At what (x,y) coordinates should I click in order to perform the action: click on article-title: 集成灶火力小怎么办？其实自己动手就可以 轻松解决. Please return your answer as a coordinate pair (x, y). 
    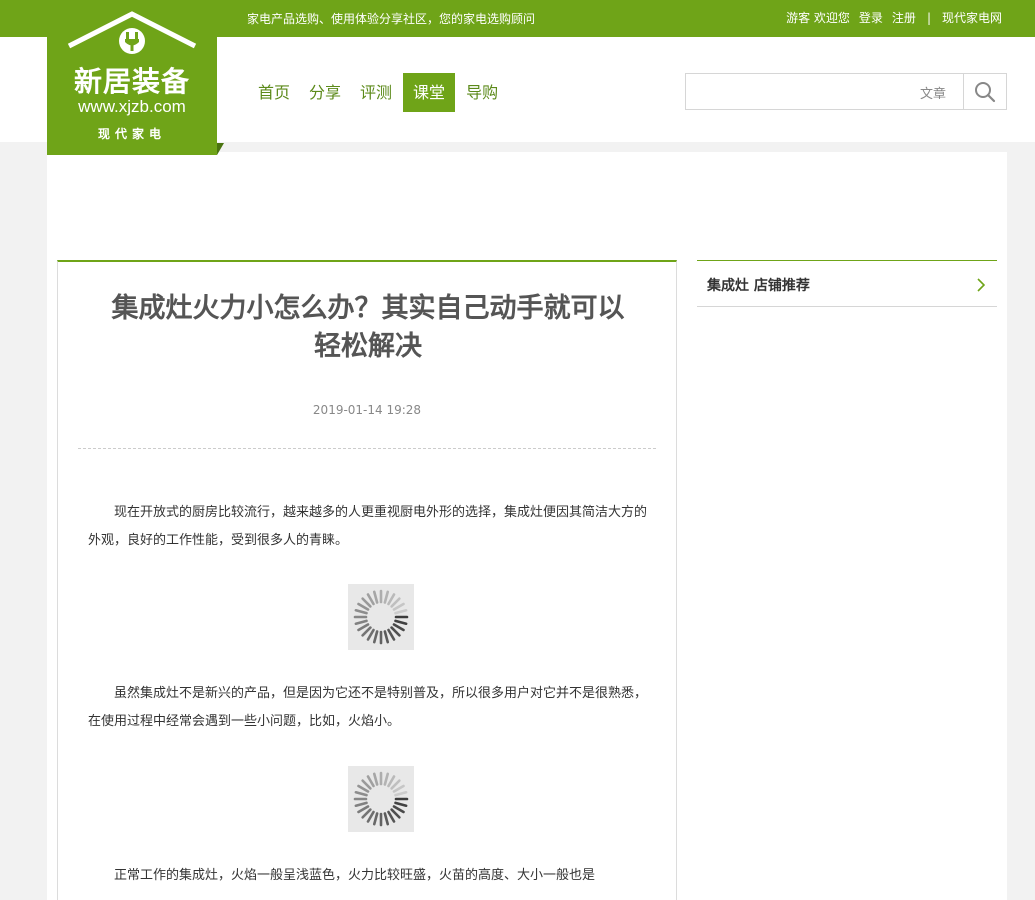
    Looking at the image, I should click on (368, 328).